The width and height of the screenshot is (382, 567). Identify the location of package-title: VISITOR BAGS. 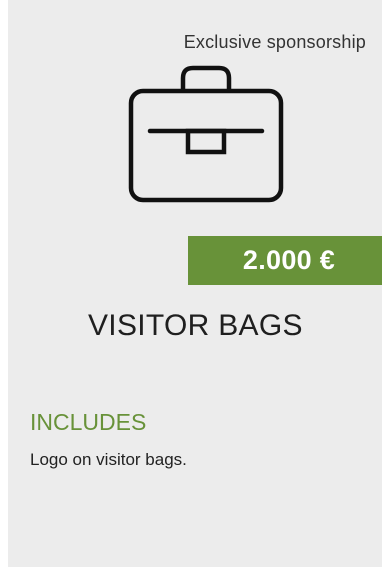
(195, 325).